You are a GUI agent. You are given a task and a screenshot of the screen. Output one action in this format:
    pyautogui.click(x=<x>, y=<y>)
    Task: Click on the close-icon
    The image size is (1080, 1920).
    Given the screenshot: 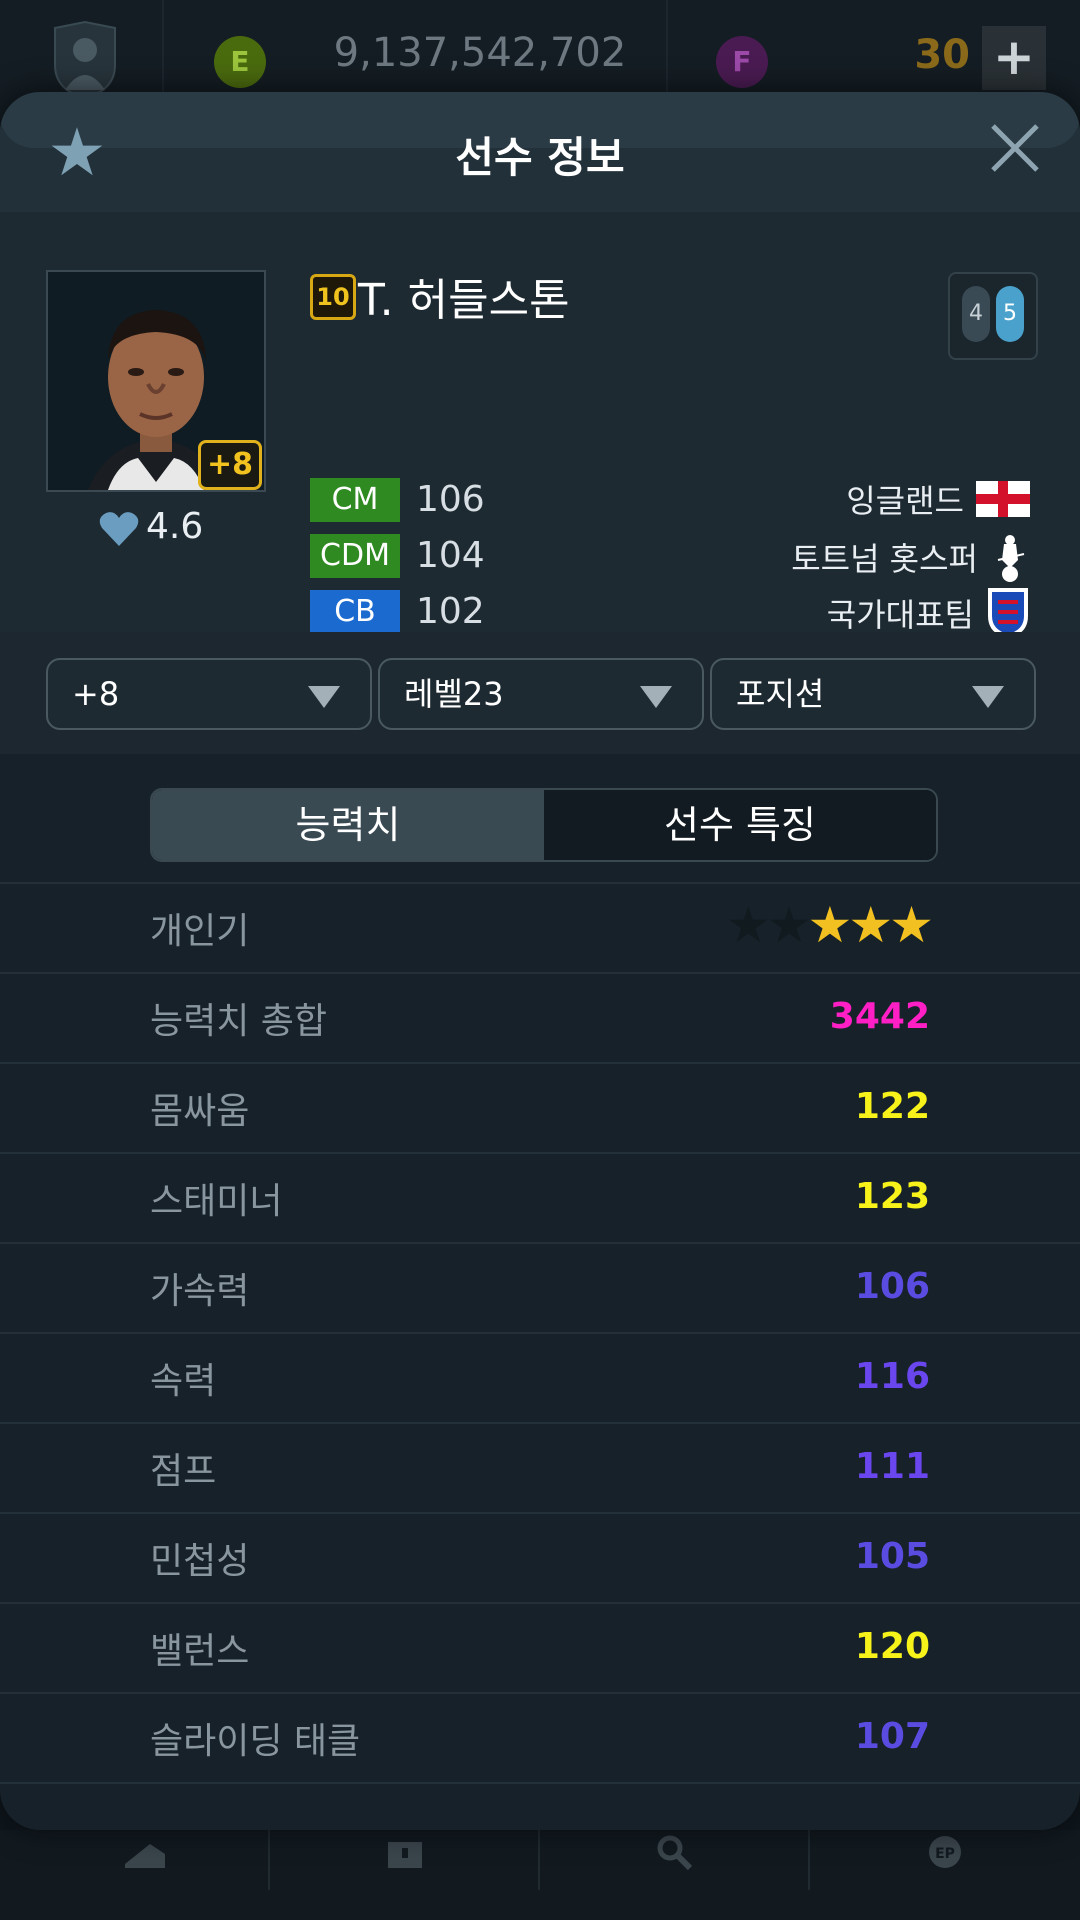 What is the action you would take?
    pyautogui.click(x=1015, y=148)
    